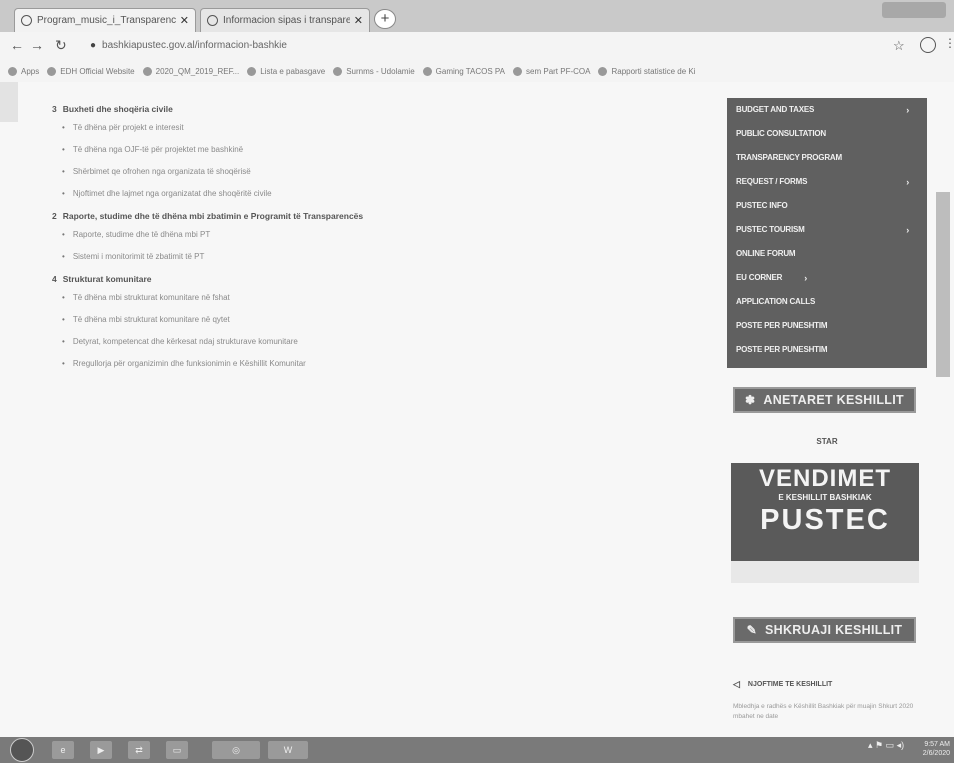 The height and width of the screenshot is (763, 954). What do you see at coordinates (827, 206) in the screenshot?
I see `menu-item-pustec-info: PUSTEC INFO` at bounding box center [827, 206].